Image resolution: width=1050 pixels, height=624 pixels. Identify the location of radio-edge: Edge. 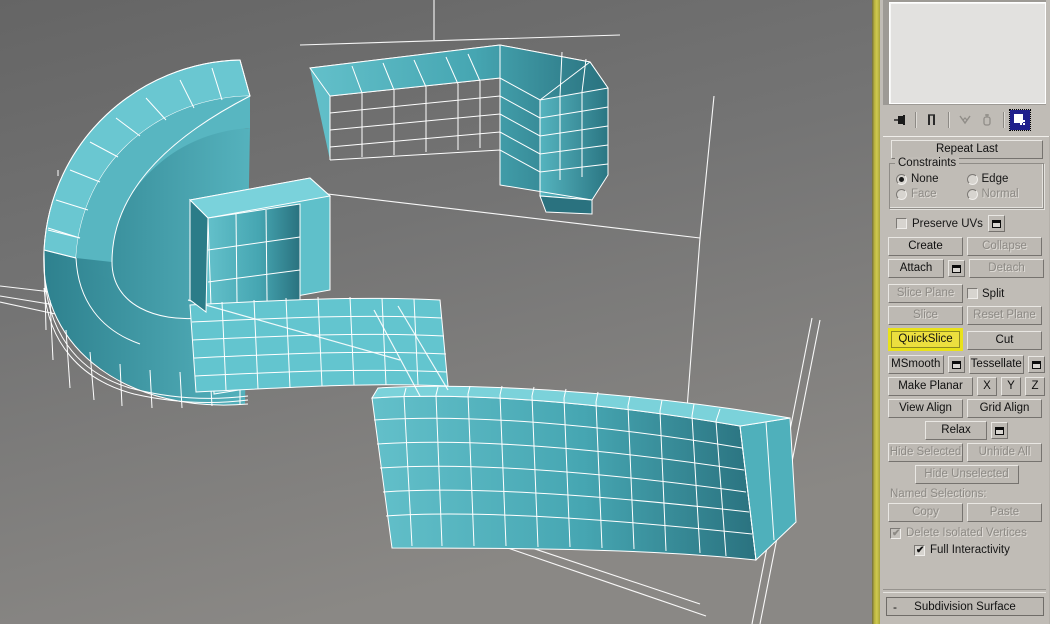
(1002, 179).